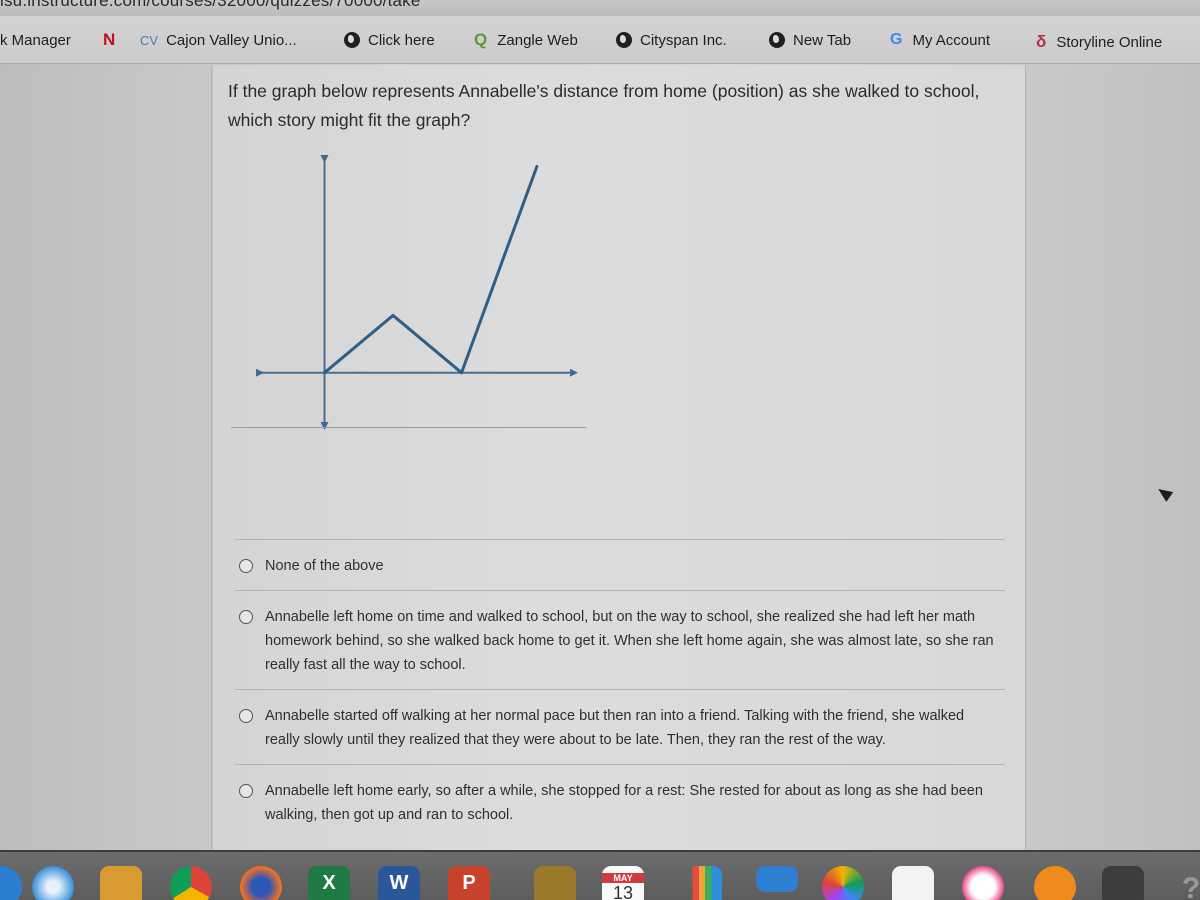  Describe the element at coordinates (983, 883) in the screenshot. I see `itunes-icon` at that location.